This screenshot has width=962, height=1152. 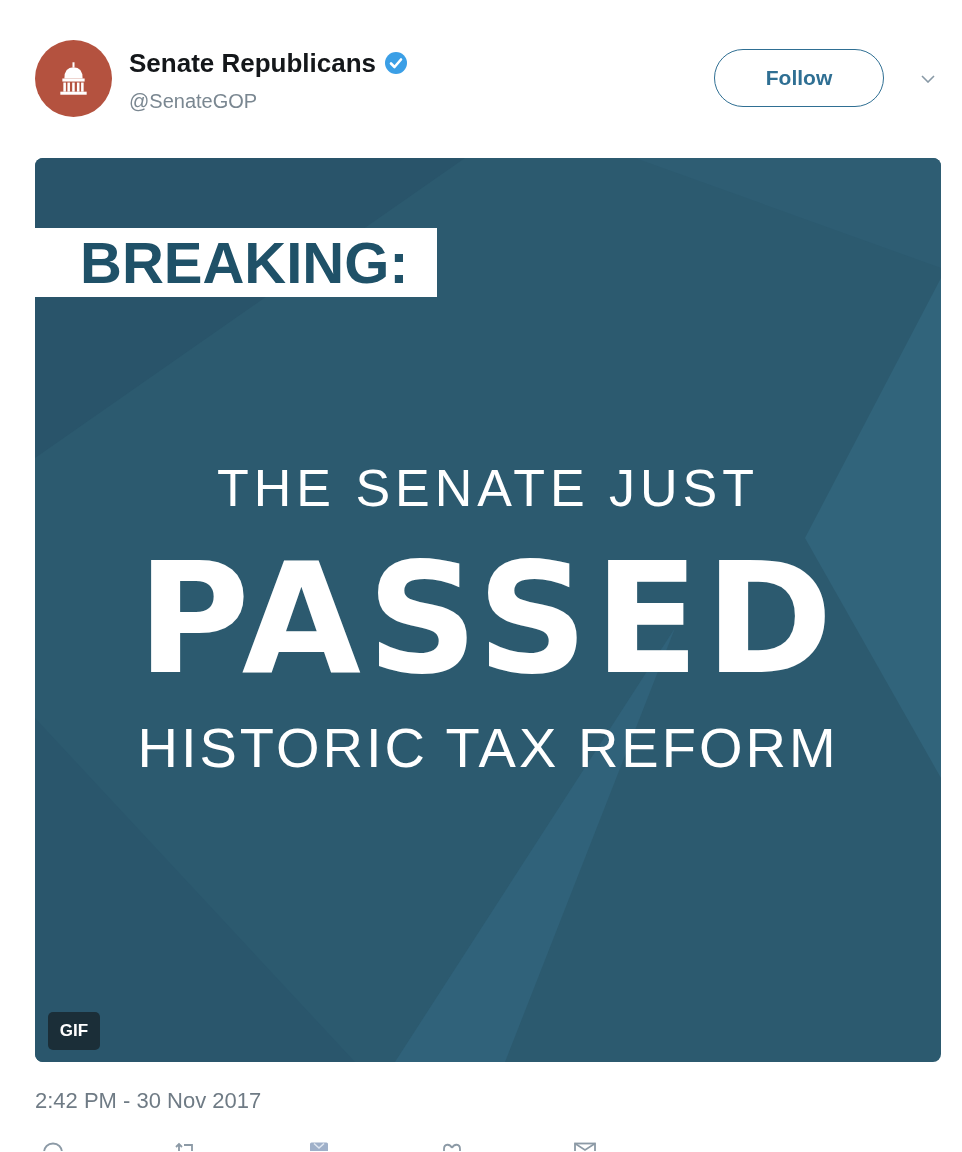 What do you see at coordinates (488, 488) in the screenshot?
I see `subtitle-text: THE SENATE JUST` at bounding box center [488, 488].